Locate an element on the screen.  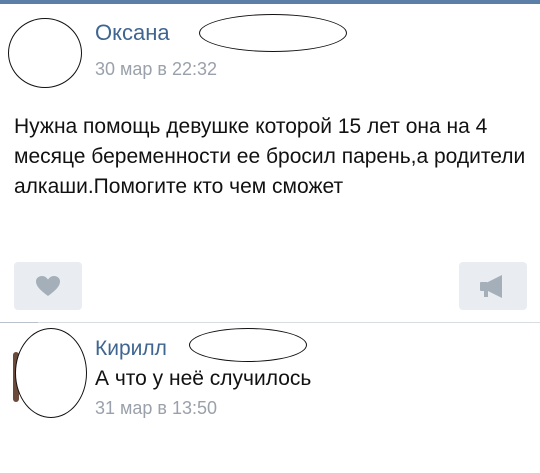
post-author-avatar is located at coordinates (45, 53).